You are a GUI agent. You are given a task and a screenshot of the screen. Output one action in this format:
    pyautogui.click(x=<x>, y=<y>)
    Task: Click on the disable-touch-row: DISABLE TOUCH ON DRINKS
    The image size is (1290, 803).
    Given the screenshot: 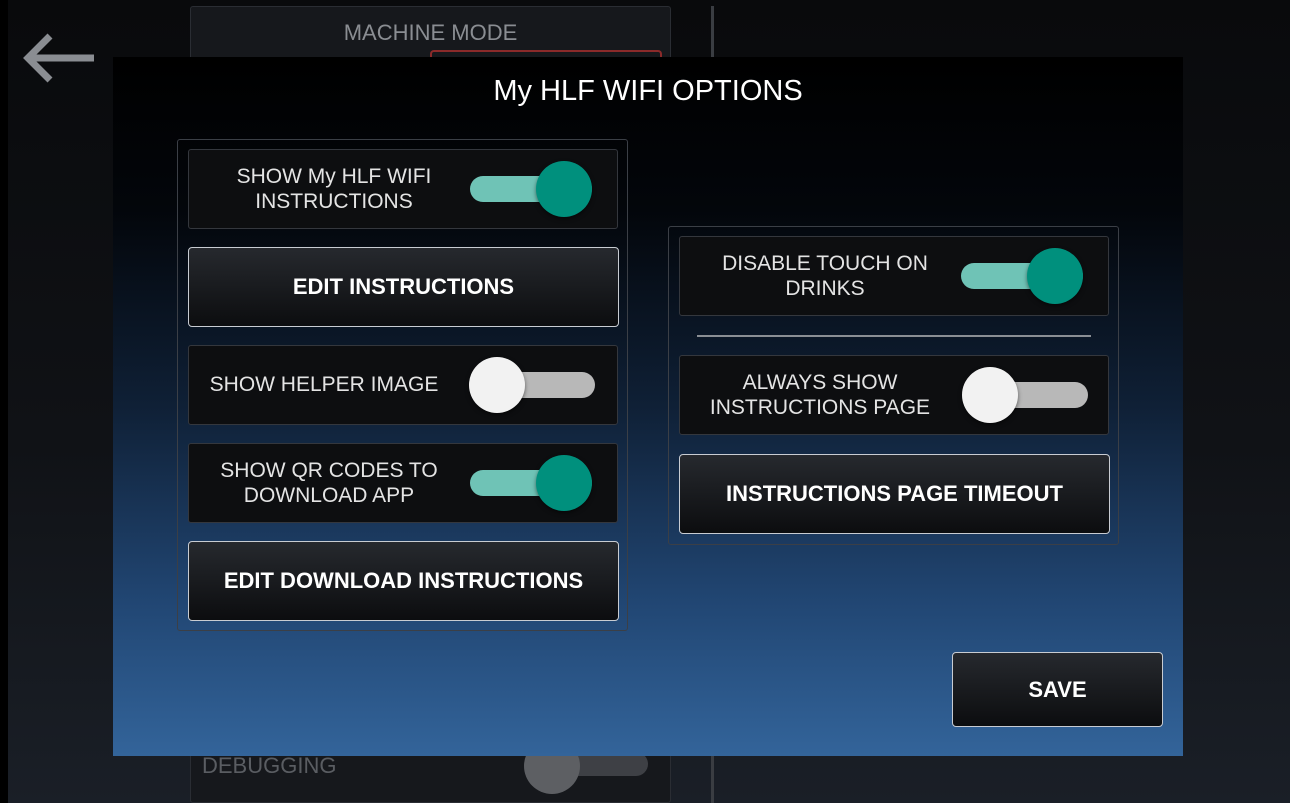 What is the action you would take?
    pyautogui.click(x=894, y=276)
    